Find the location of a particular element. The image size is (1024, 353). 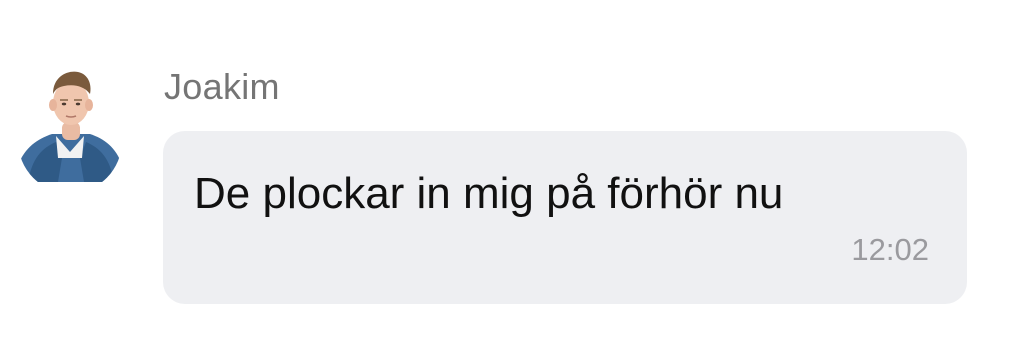

message-timestamp: 12:02 is located at coordinates (890, 249).